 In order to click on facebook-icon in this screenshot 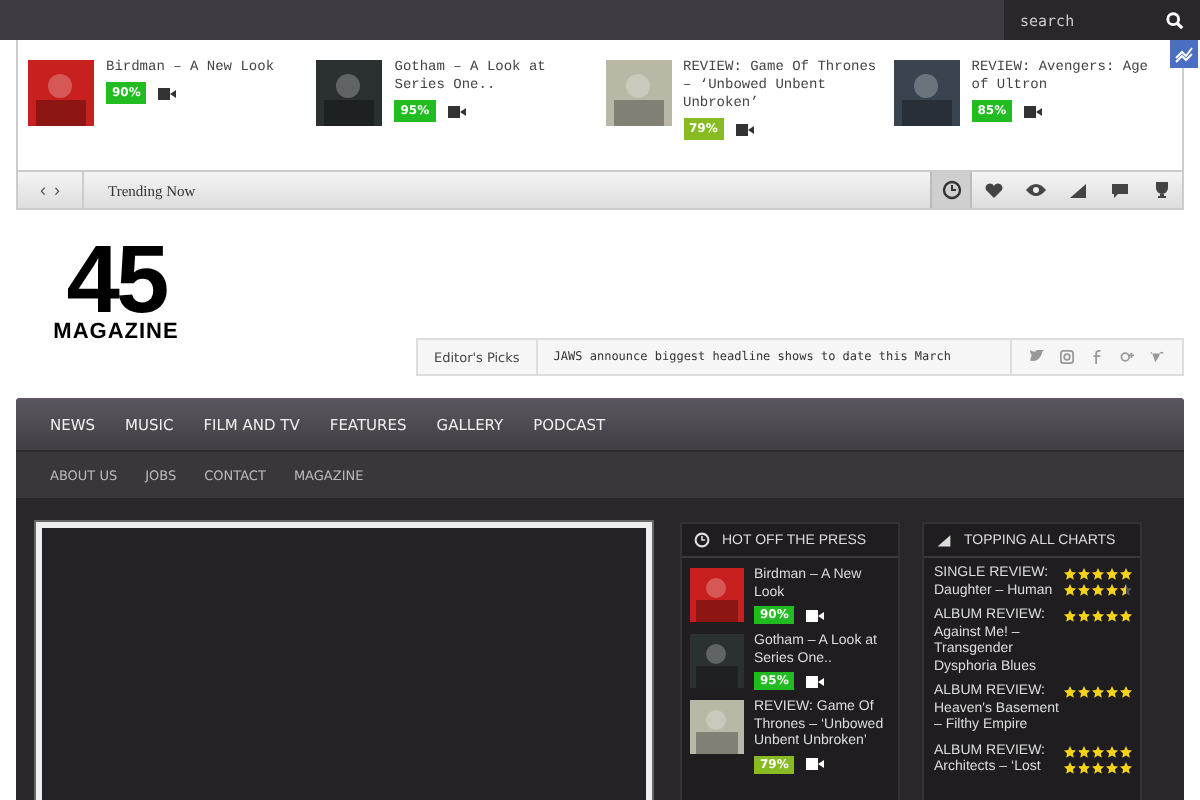, I will do `click(1097, 357)`.